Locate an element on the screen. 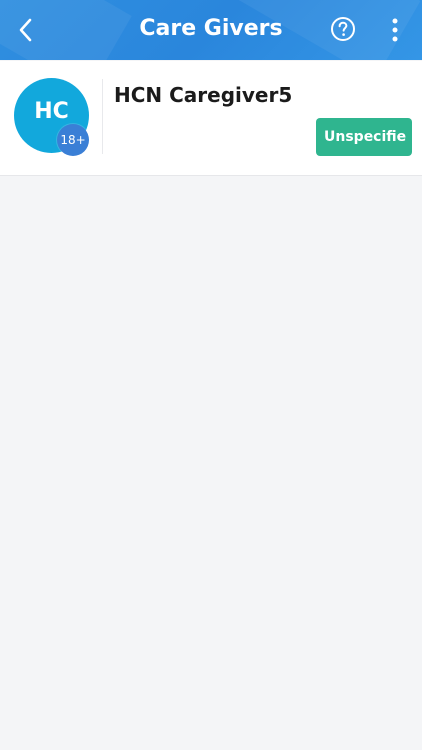 The image size is (422, 750). age-group-badge: 18+ is located at coordinates (73, 140).